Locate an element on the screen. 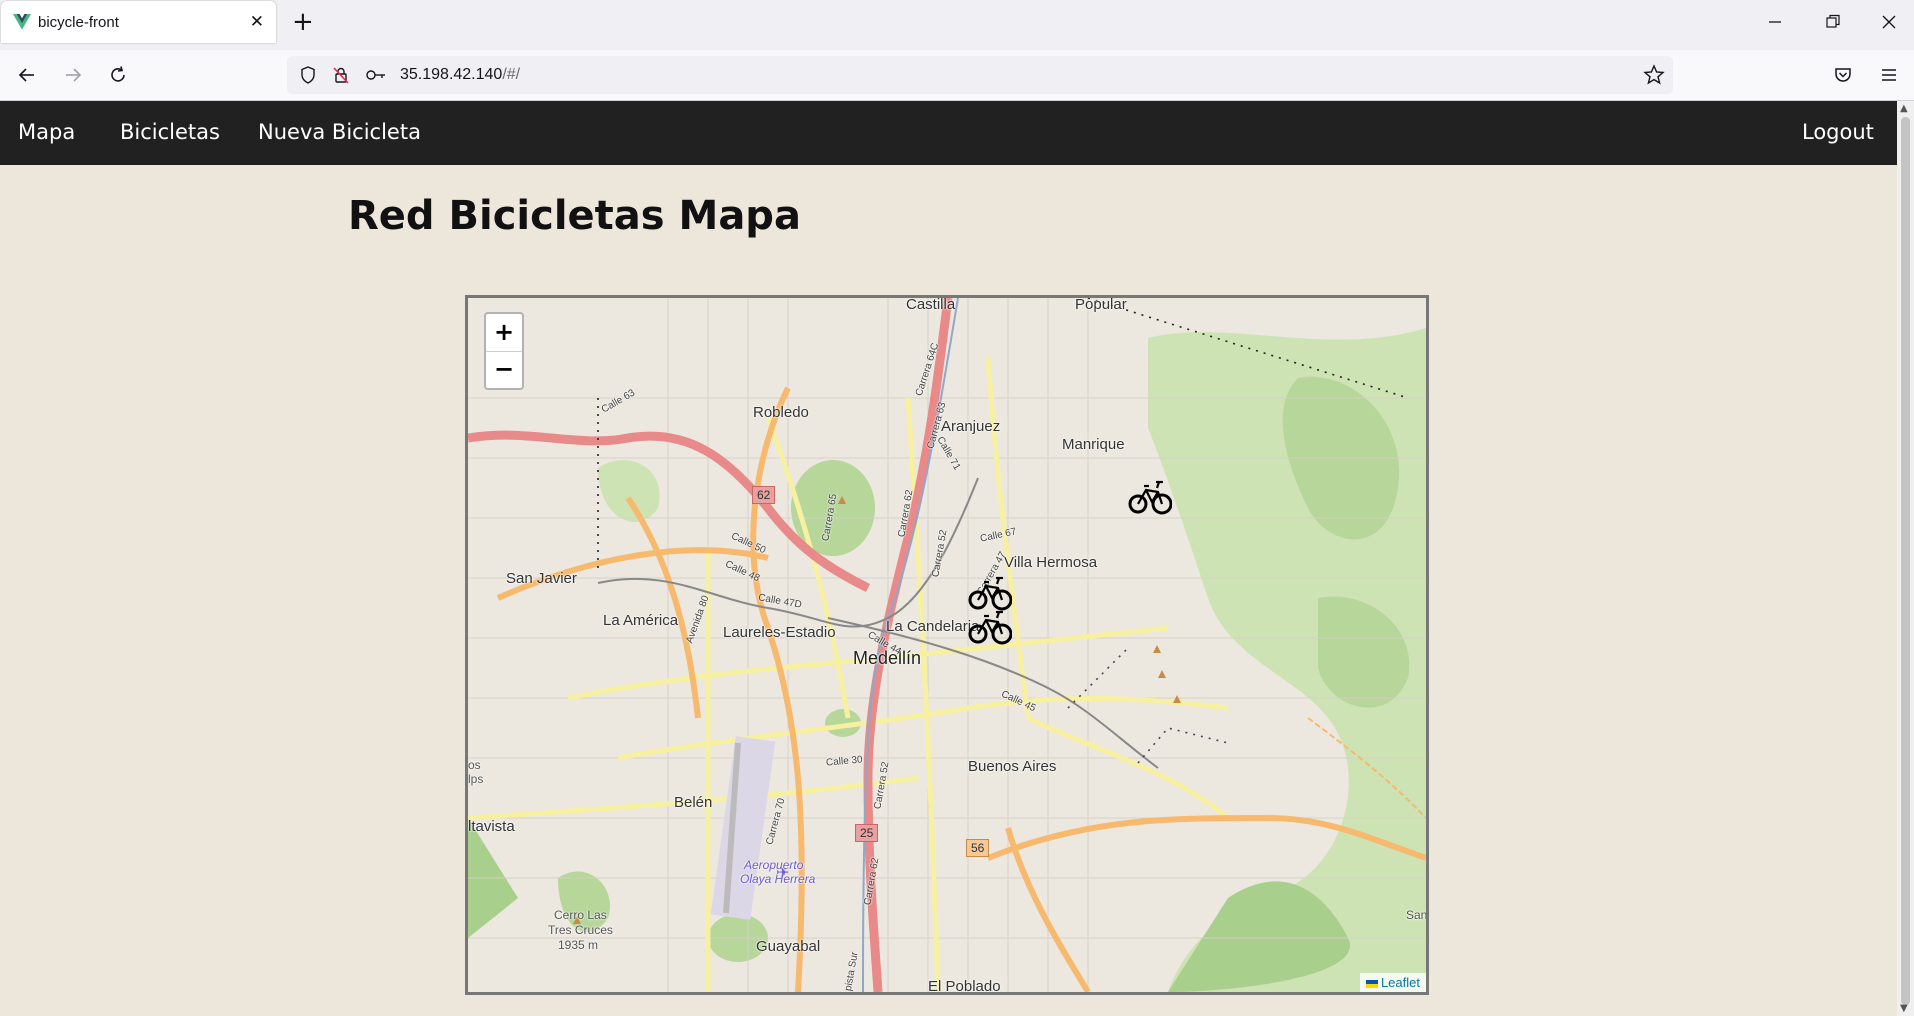  scroll-down-arrow-icon: ▼ is located at coordinates (1904, 1008).